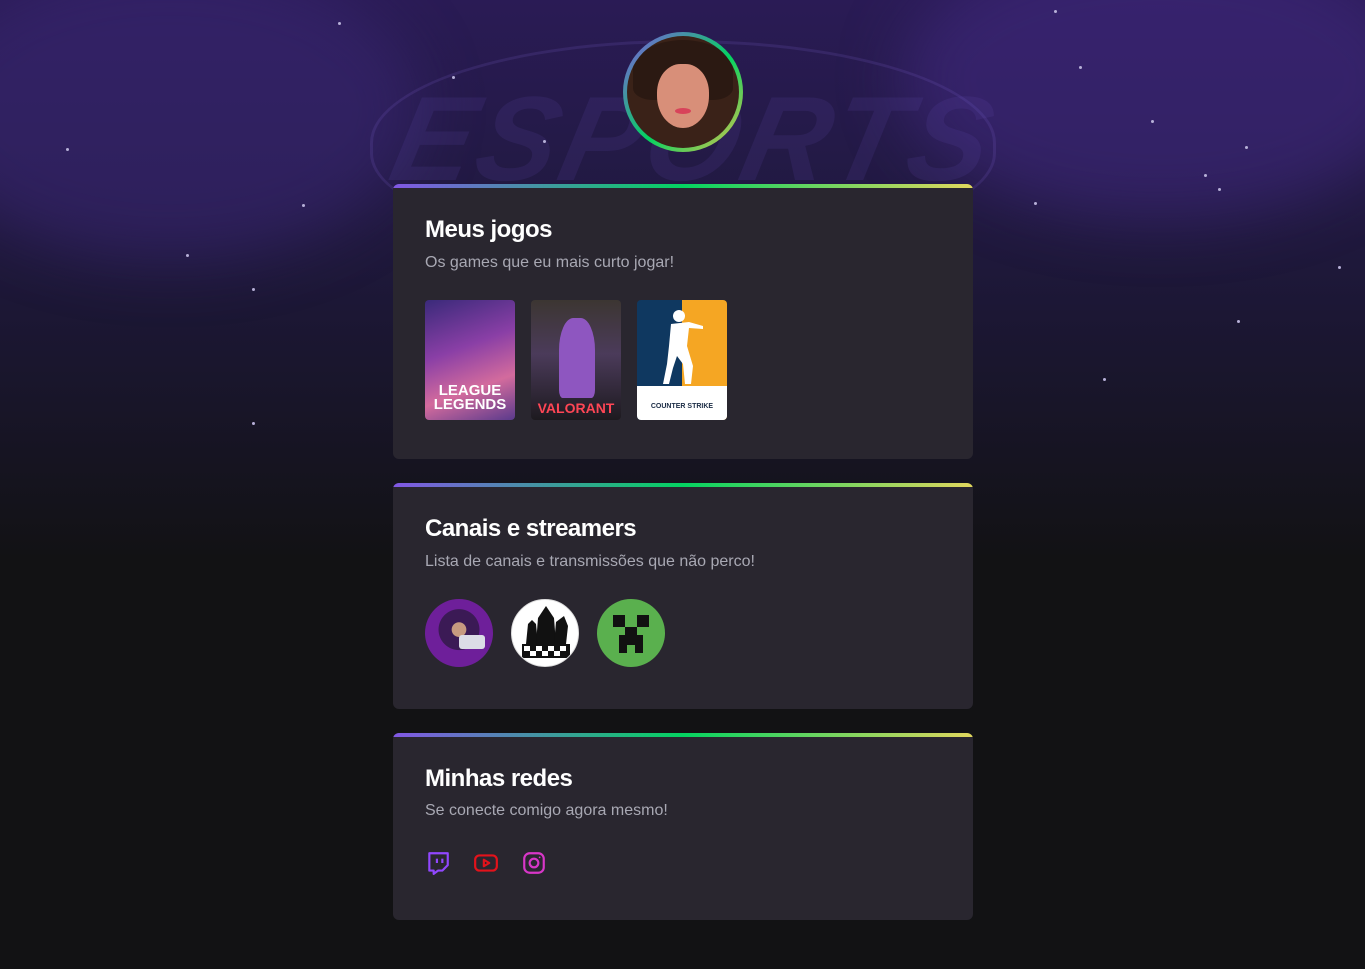 This screenshot has height=969, width=1365. I want to click on twitch-icon, so click(438, 863).